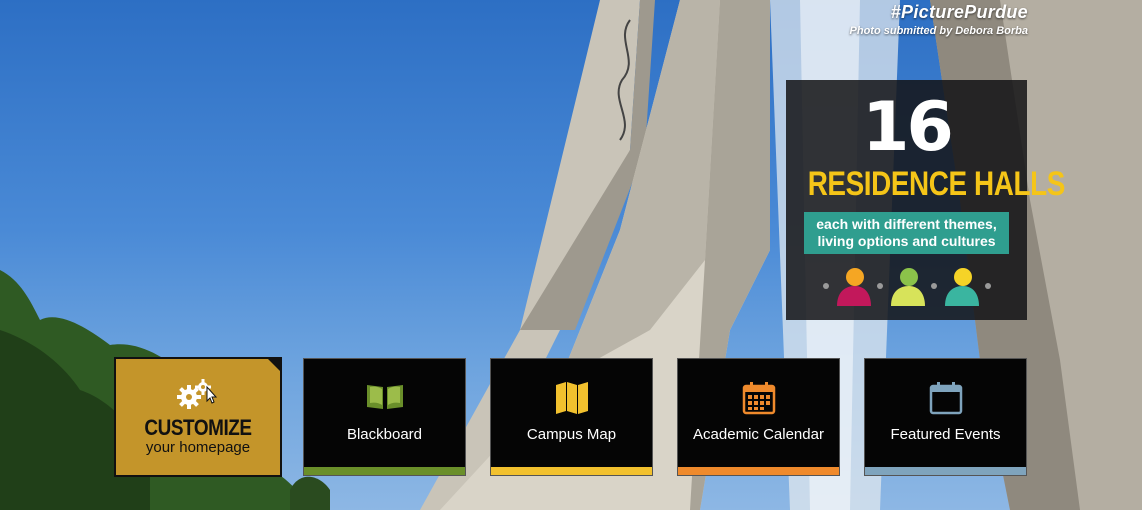  What do you see at coordinates (945, 417) in the screenshot?
I see `featured-events-tile: Featured Events` at bounding box center [945, 417].